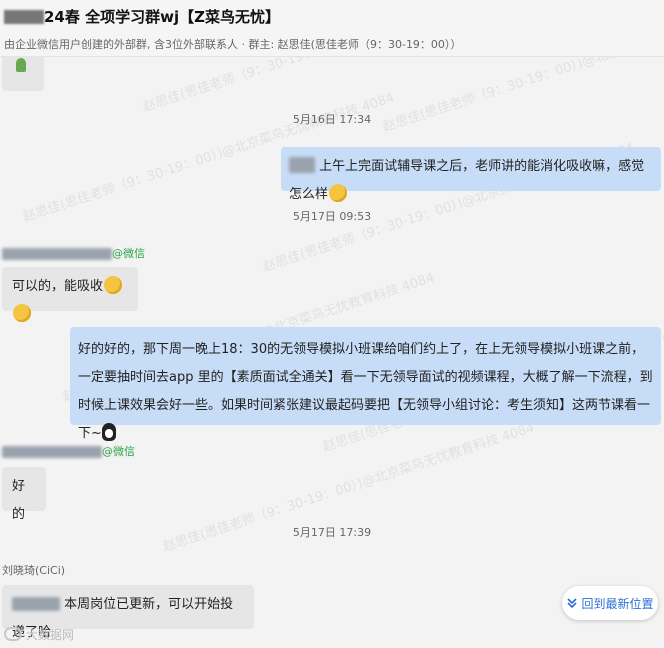 Image resolution: width=664 pixels, height=648 pixels. Describe the element at coordinates (21, 65) in the screenshot. I see `plant-icon` at that location.